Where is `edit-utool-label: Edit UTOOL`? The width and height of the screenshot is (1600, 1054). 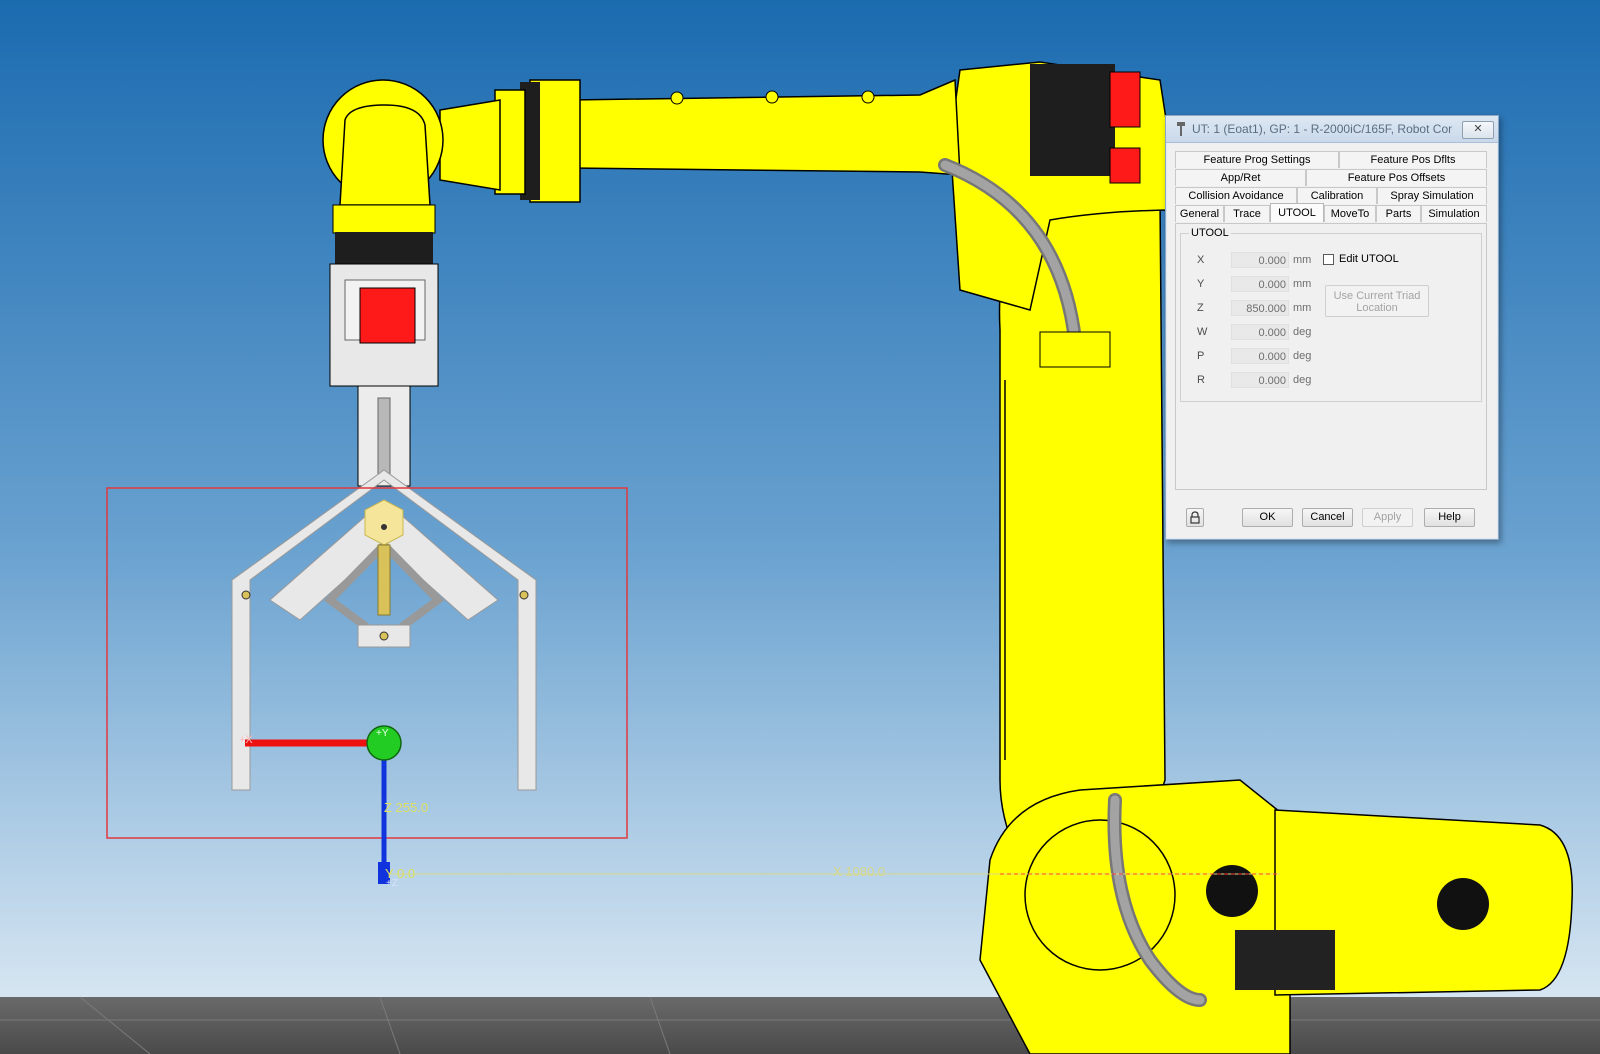
edit-utool-label: Edit UTOOL is located at coordinates (1369, 259).